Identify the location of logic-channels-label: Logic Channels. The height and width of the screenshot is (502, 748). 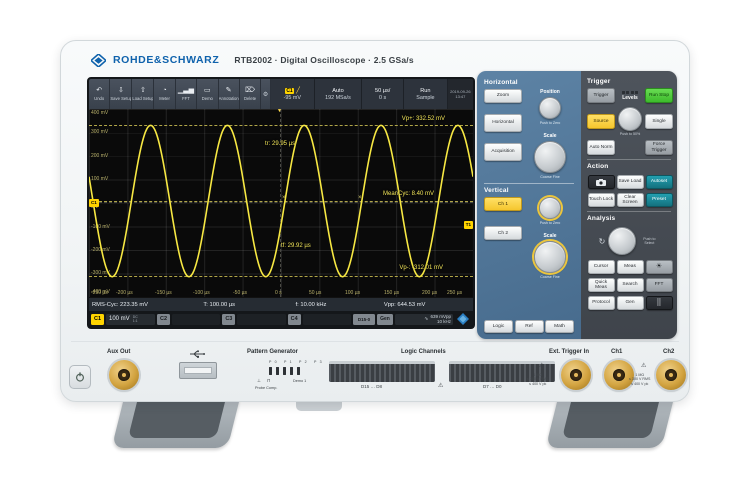
(423, 352).